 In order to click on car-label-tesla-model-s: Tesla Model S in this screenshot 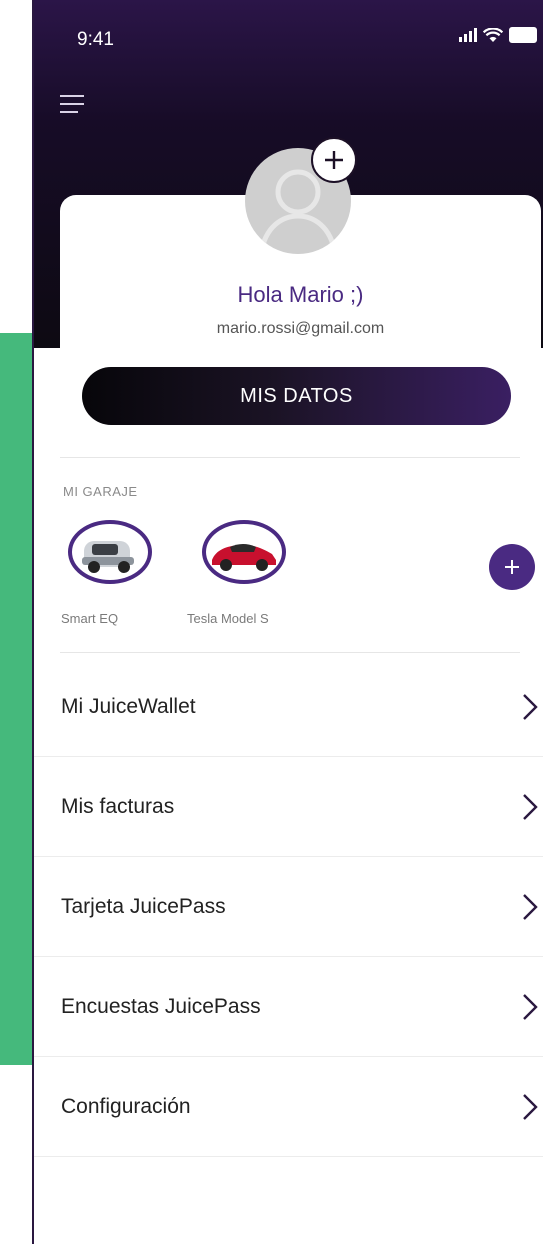, I will do `click(228, 618)`.